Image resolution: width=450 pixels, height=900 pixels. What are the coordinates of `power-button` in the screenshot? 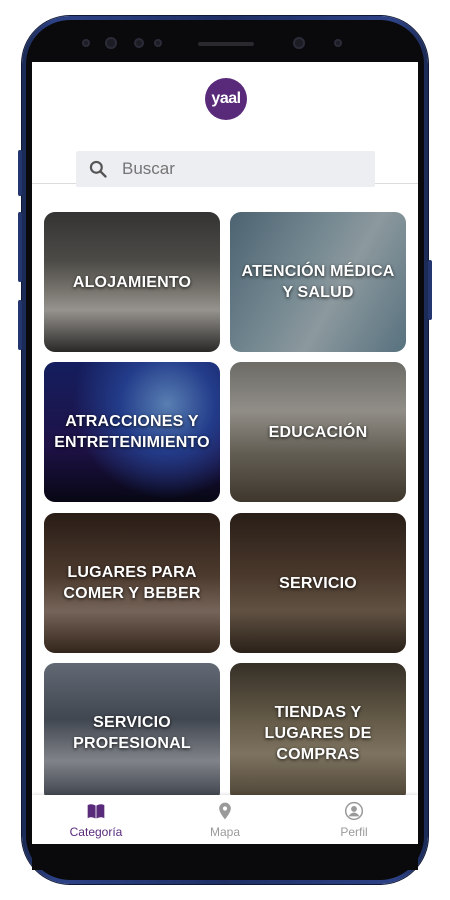 It's located at (430, 290).